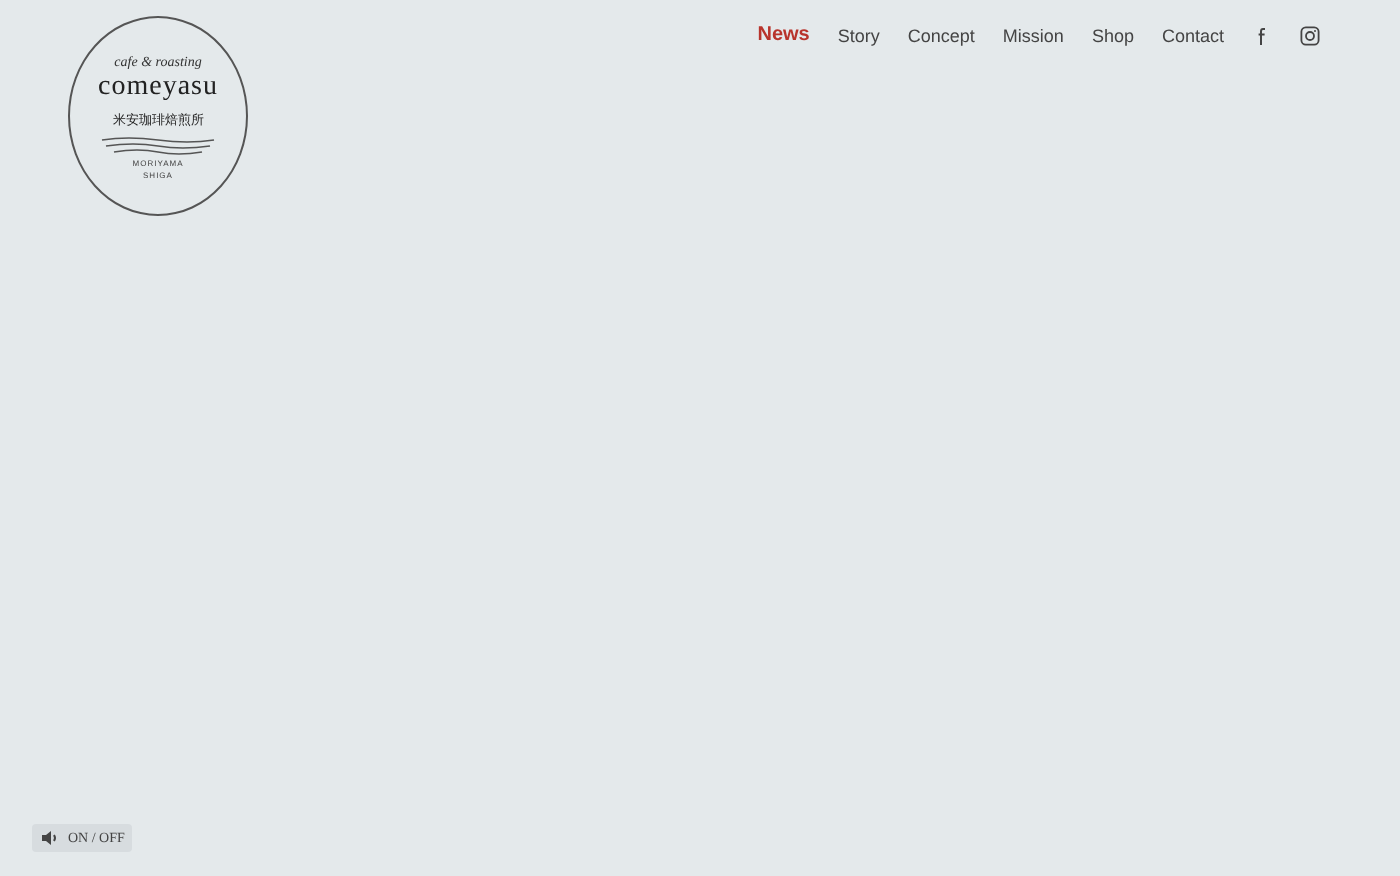  I want to click on nav-link: Mission, so click(1033, 35).